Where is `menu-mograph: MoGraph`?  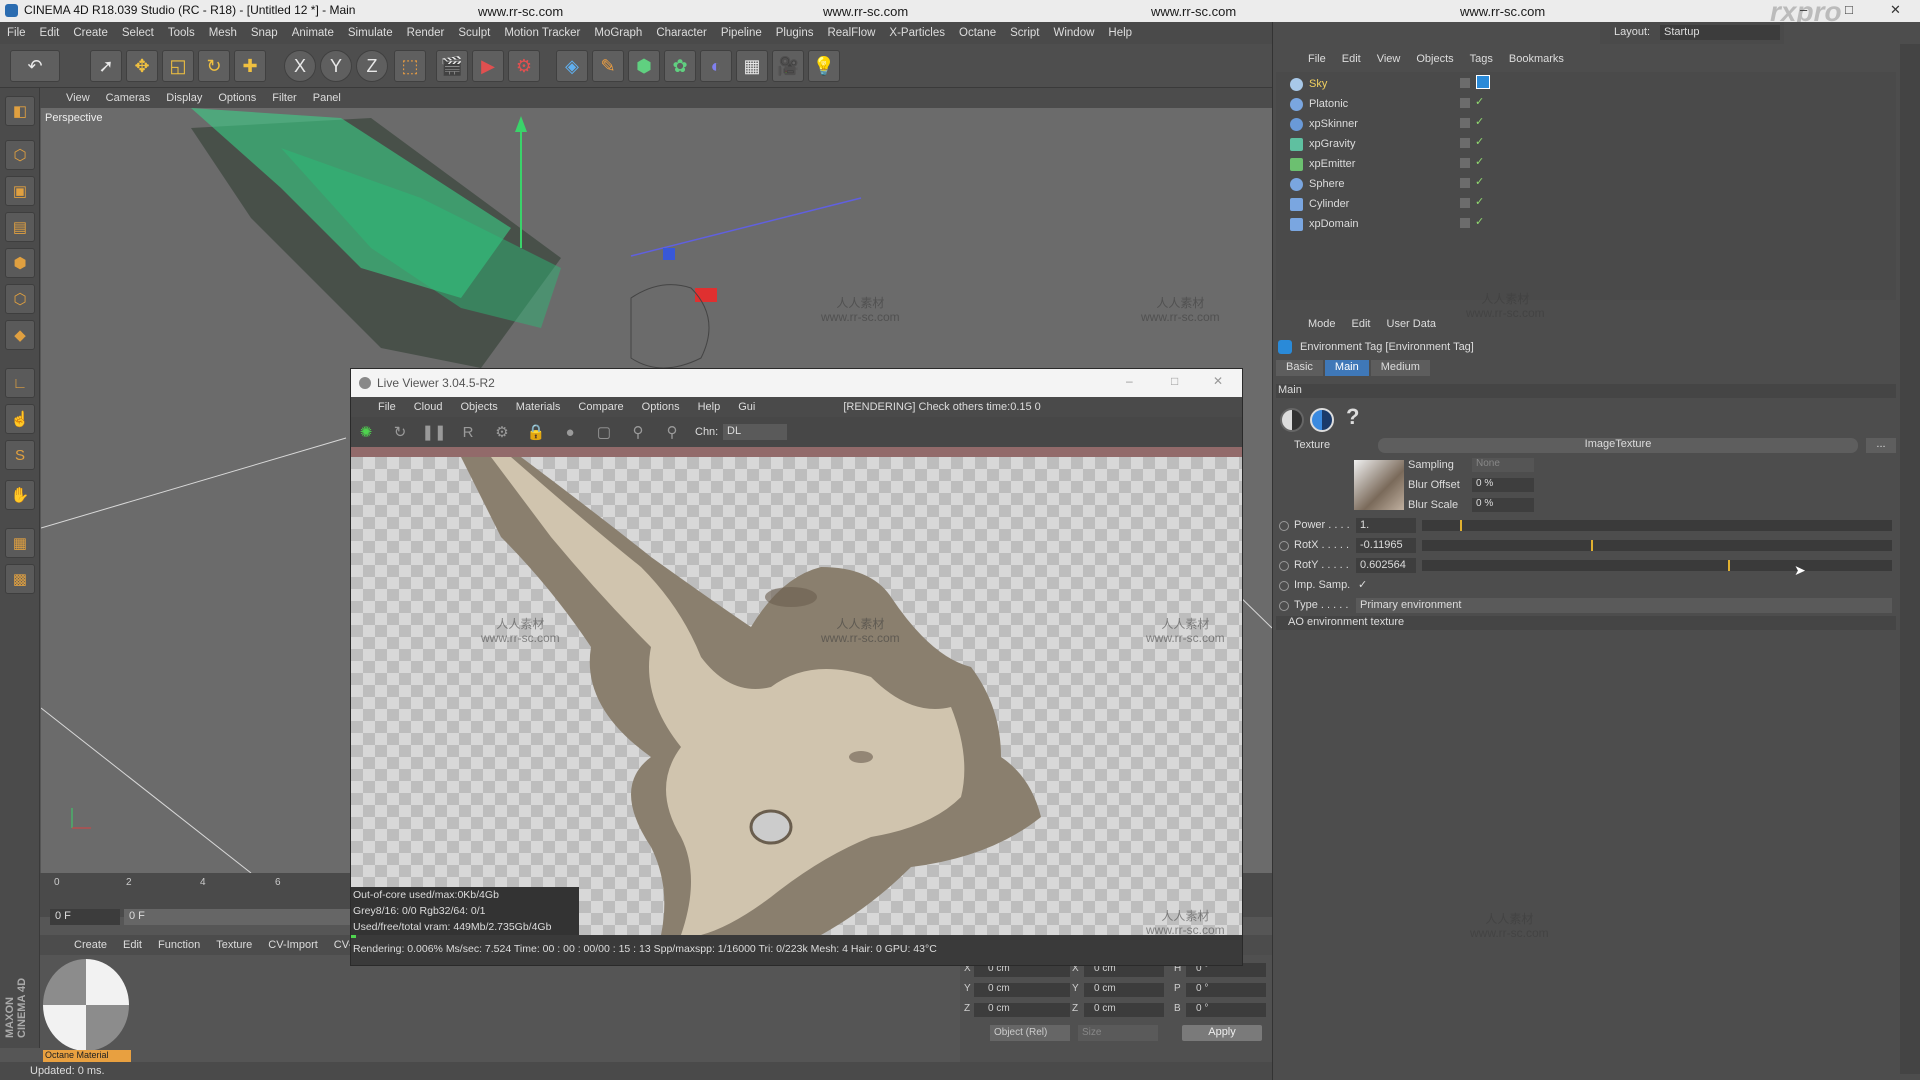
menu-mograph: MoGraph is located at coordinates (618, 33).